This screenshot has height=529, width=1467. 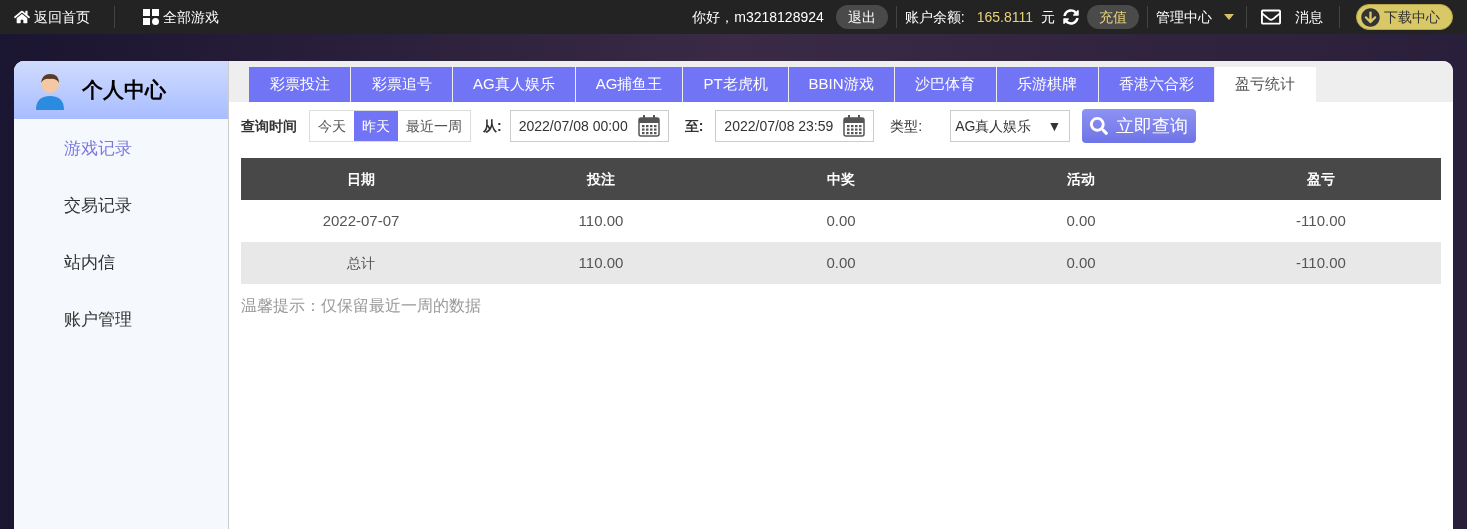 What do you see at coordinates (629, 84) in the screenshot?
I see `tab: AG捕鱼王` at bounding box center [629, 84].